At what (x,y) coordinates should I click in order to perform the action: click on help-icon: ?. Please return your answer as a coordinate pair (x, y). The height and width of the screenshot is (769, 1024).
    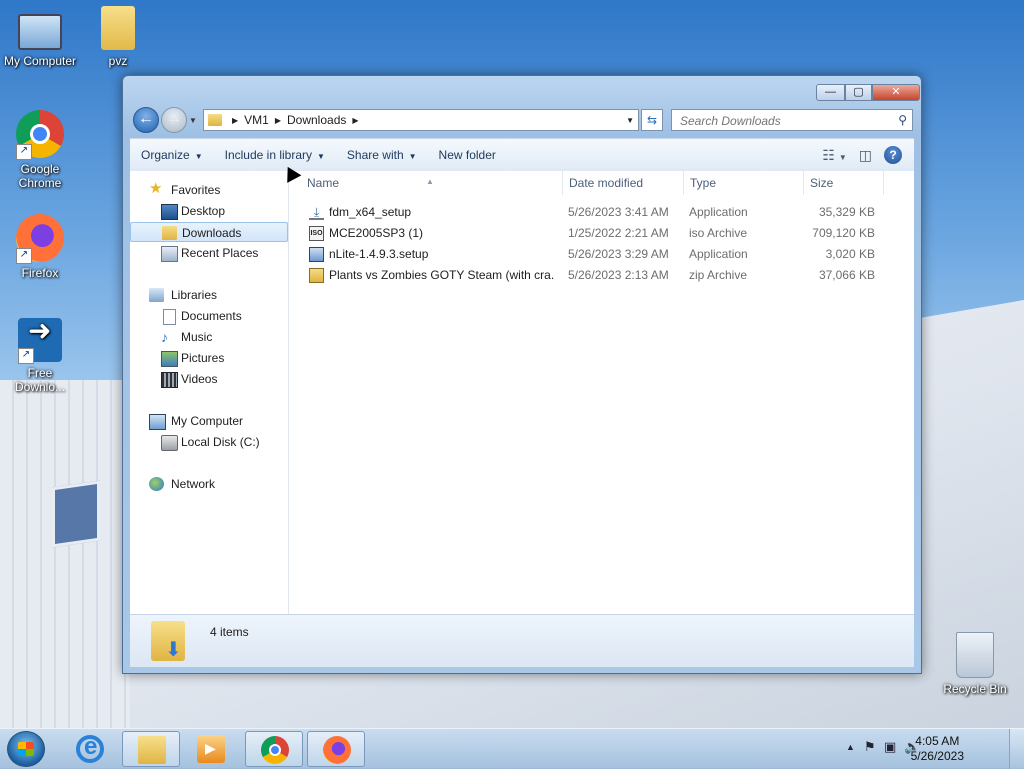
    Looking at the image, I should click on (893, 155).